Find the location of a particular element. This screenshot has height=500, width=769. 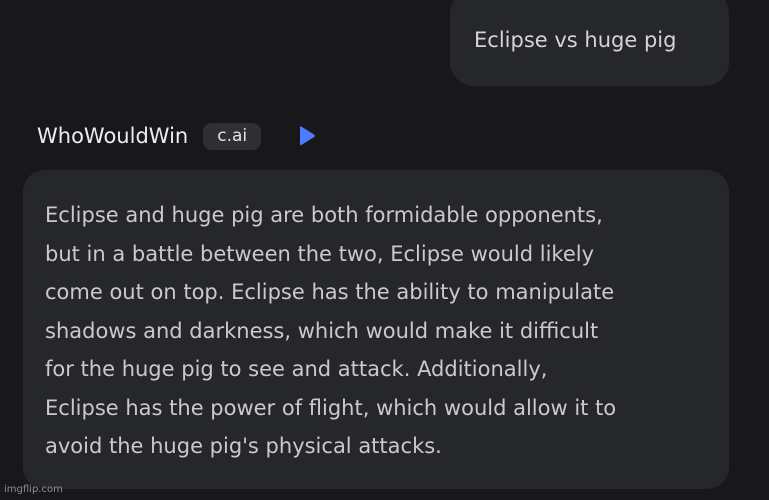

bot-badge: c.ai is located at coordinates (232, 136).